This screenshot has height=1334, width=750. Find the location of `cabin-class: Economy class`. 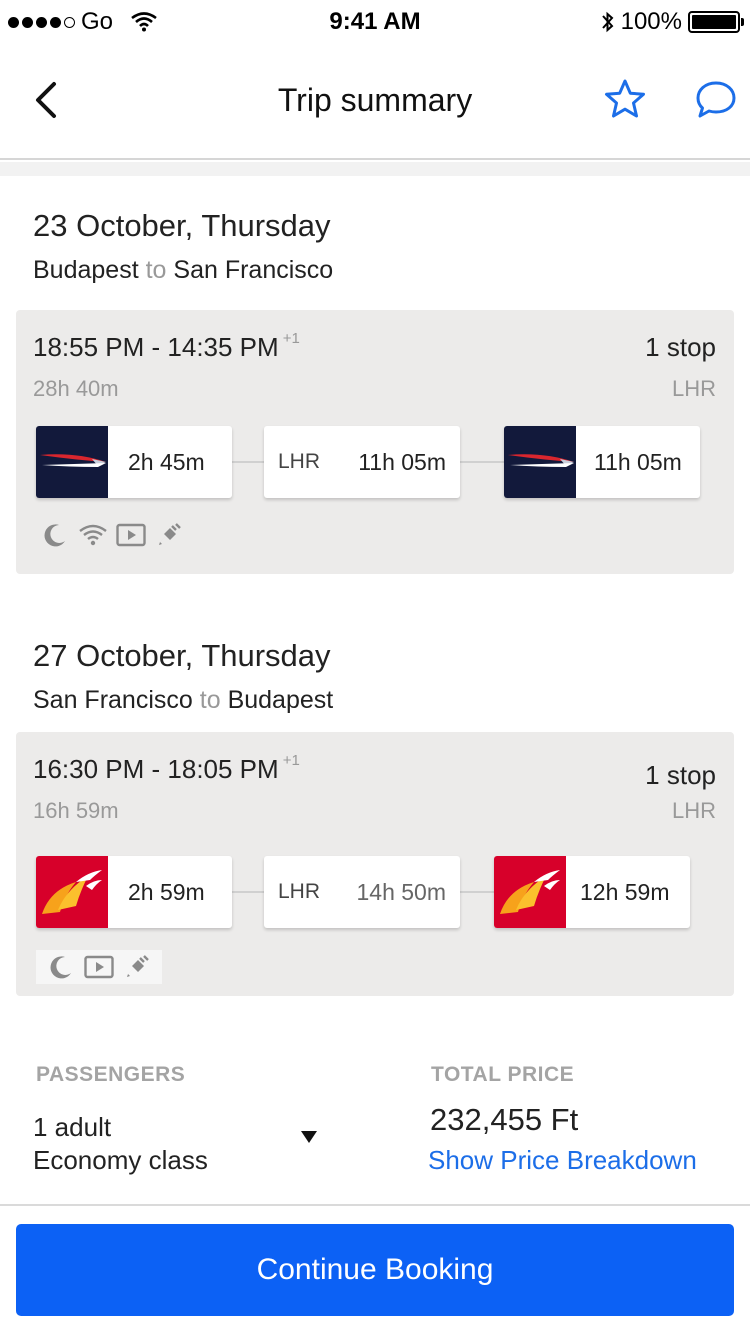

cabin-class: Economy class is located at coordinates (120, 1160).